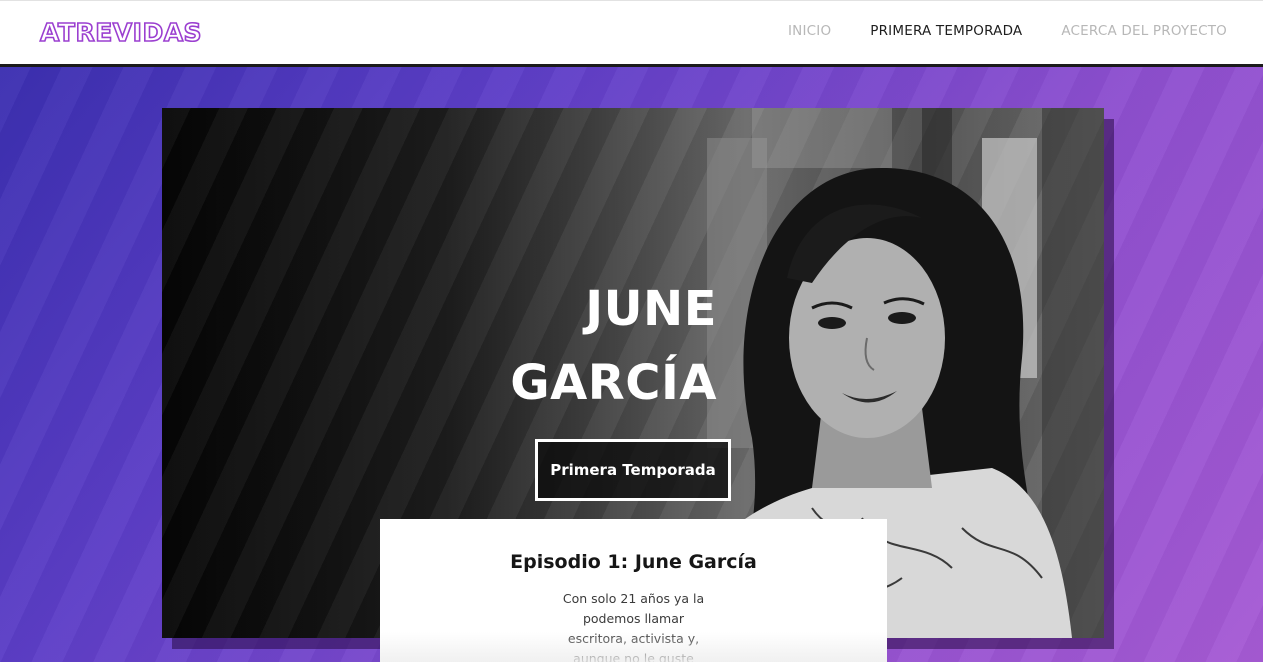 This screenshot has height=662, width=1263. Describe the element at coordinates (633, 470) in the screenshot. I see `primera-temporada-button: Primera Temporada` at that location.